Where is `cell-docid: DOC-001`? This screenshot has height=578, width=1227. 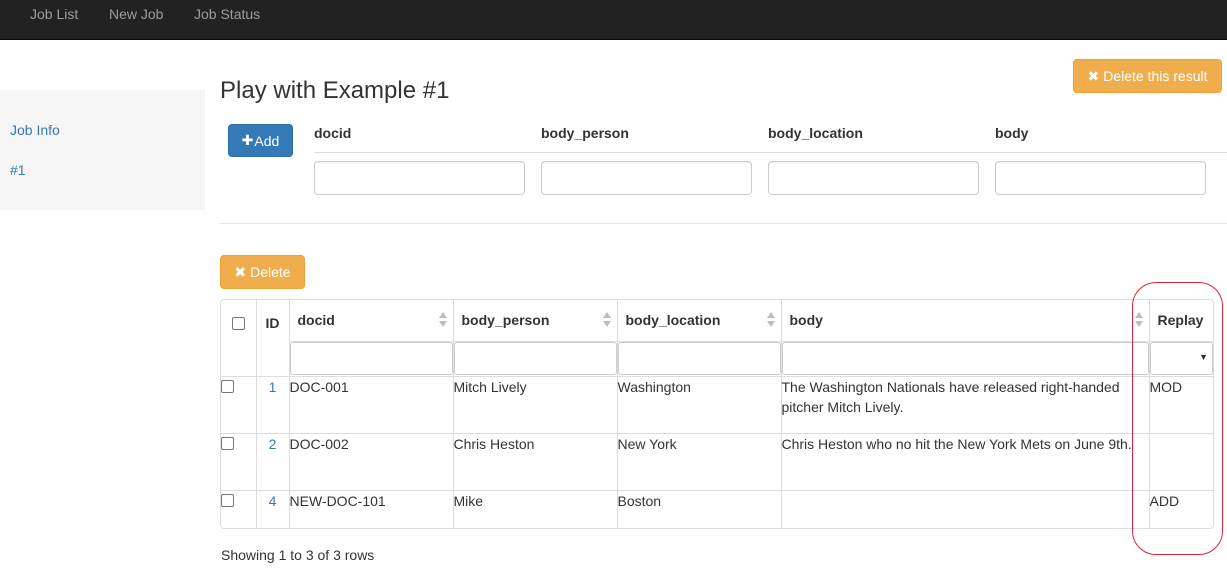 cell-docid: DOC-001 is located at coordinates (371, 405).